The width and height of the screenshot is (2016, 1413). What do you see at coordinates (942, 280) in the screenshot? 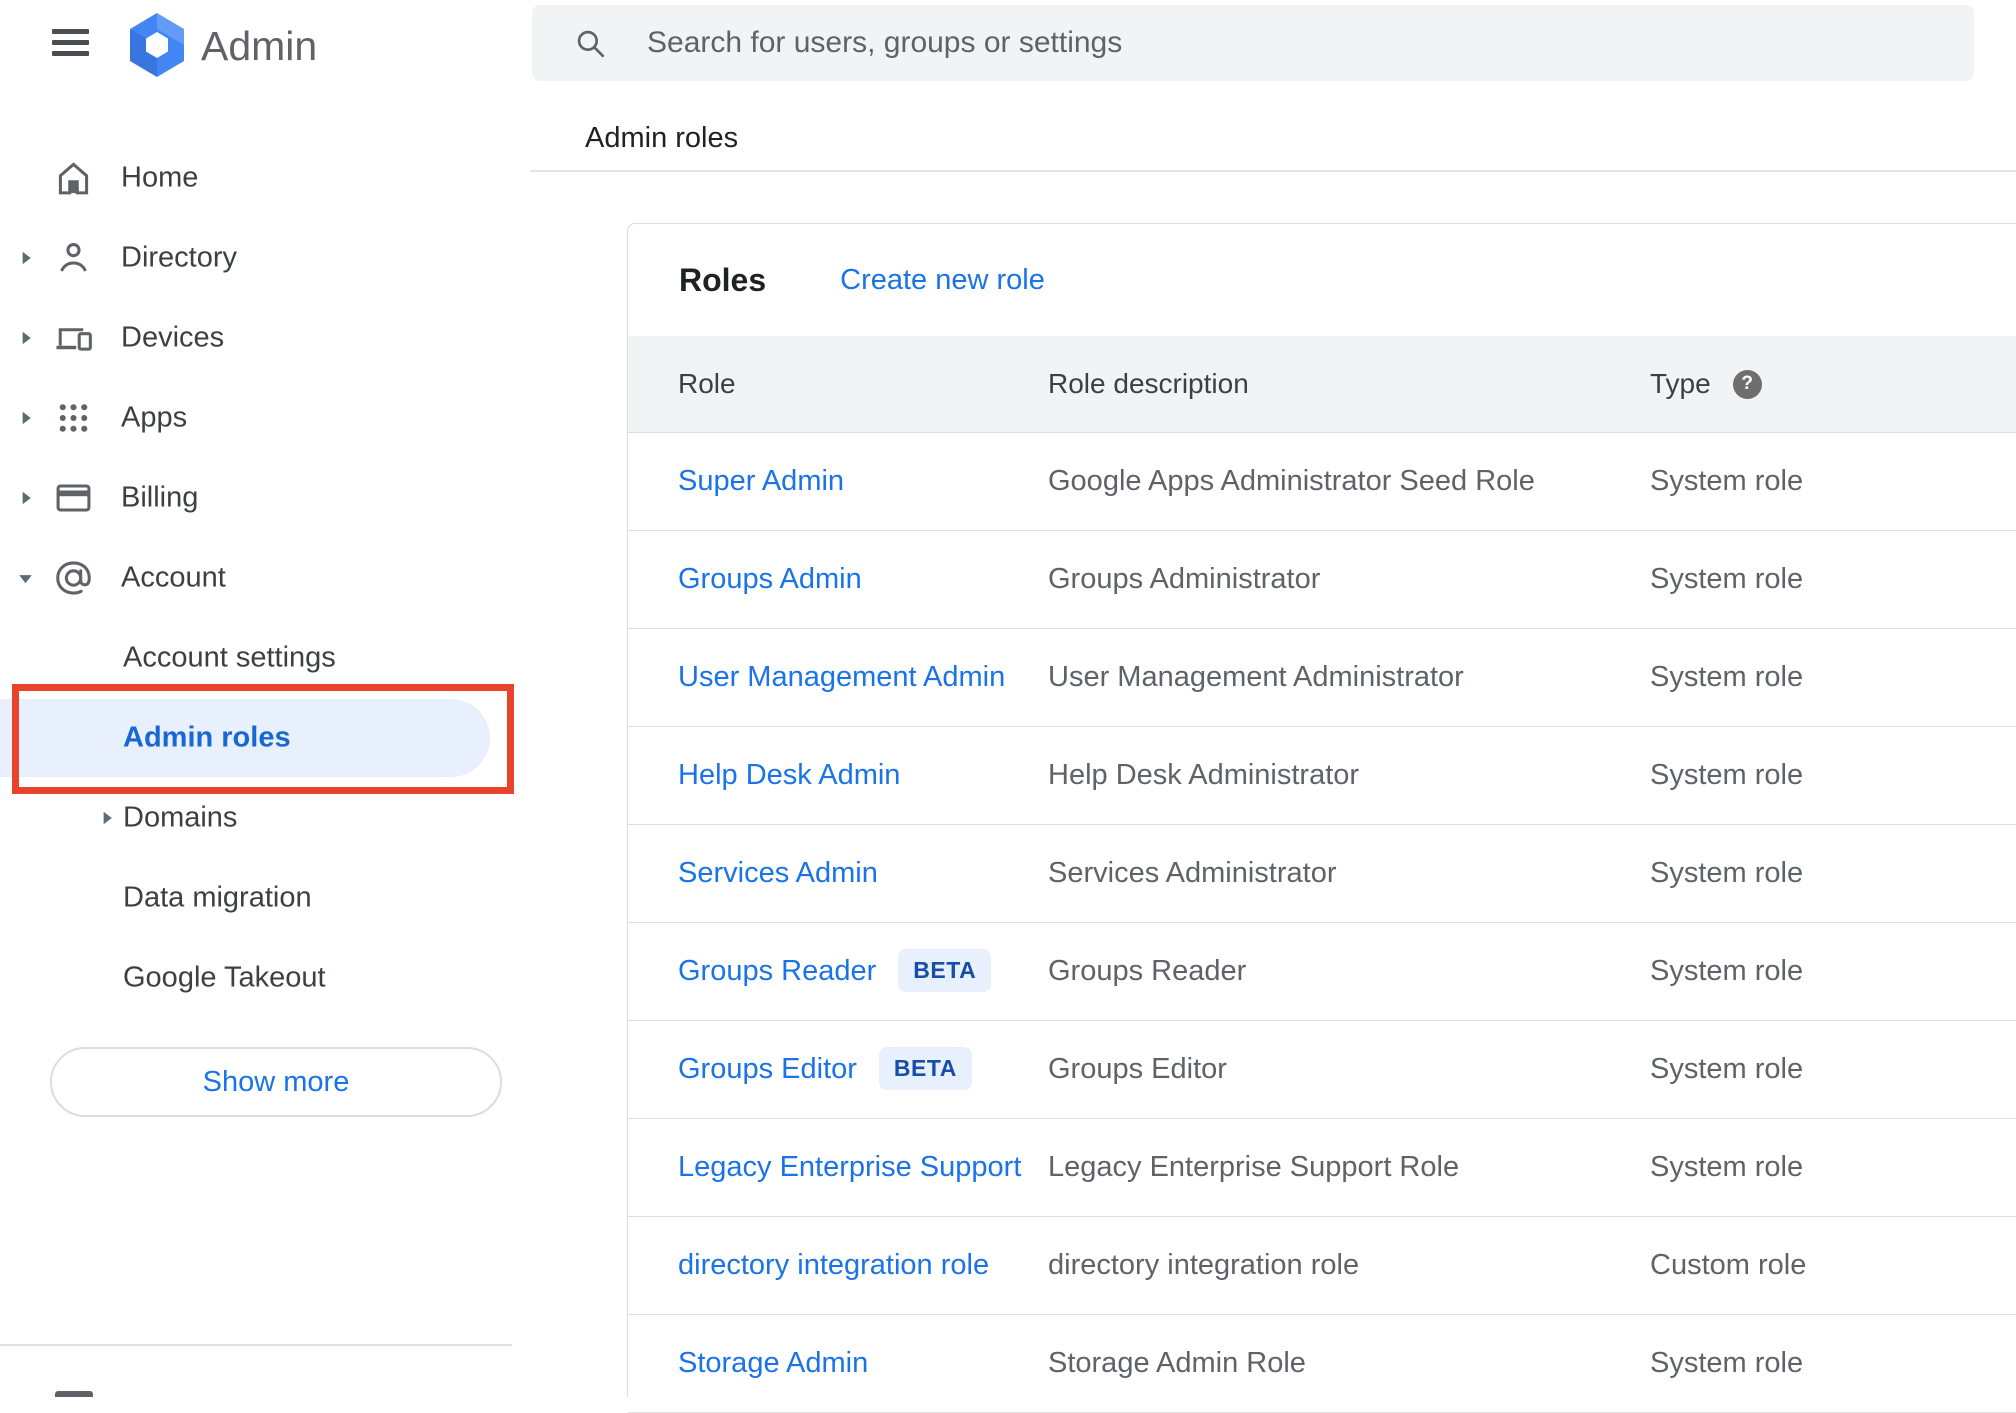
I see `create-new-role-link: Create new role` at bounding box center [942, 280].